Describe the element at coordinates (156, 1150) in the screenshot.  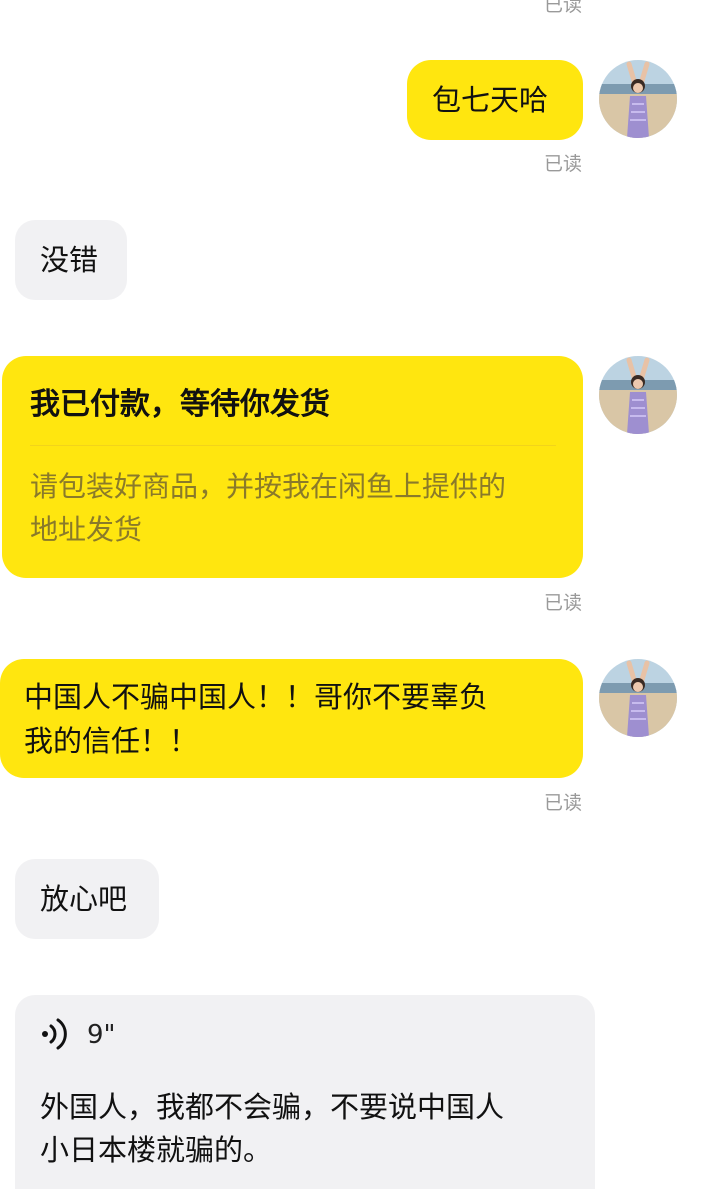
I see `voice-transcription-line: 小日本楼就骗的。` at that location.